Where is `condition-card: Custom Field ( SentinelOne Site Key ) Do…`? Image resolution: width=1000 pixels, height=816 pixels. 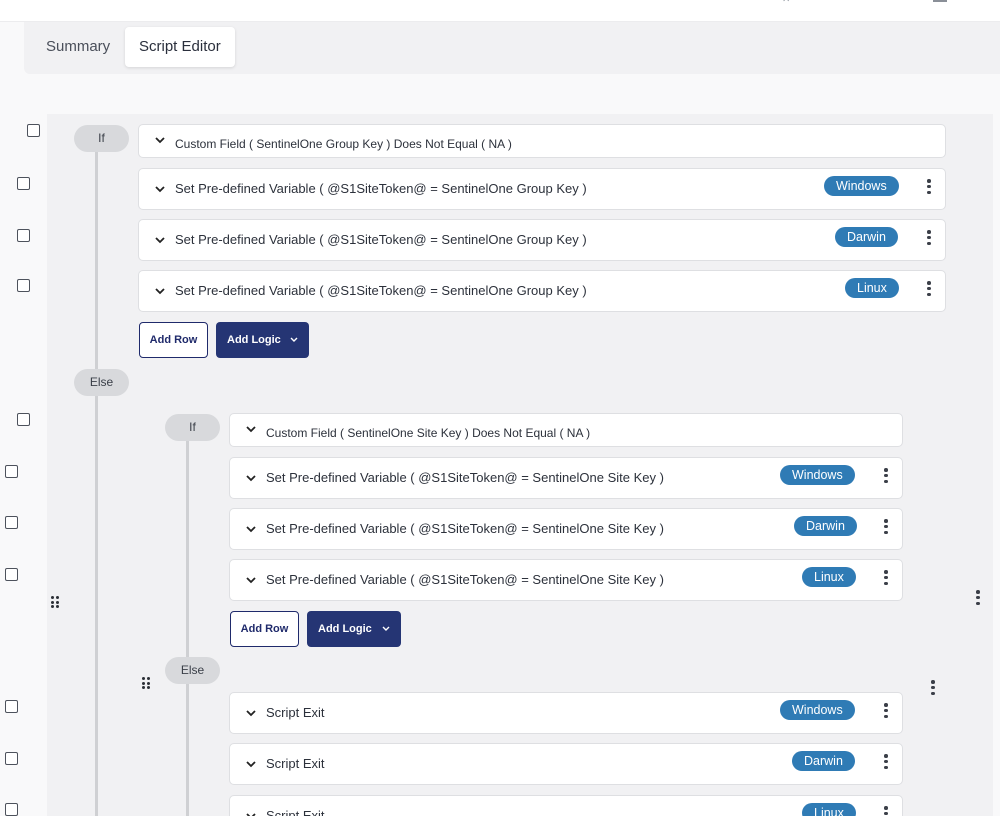
condition-card: Custom Field ( SentinelOne Site Key ) Do… is located at coordinates (566, 430).